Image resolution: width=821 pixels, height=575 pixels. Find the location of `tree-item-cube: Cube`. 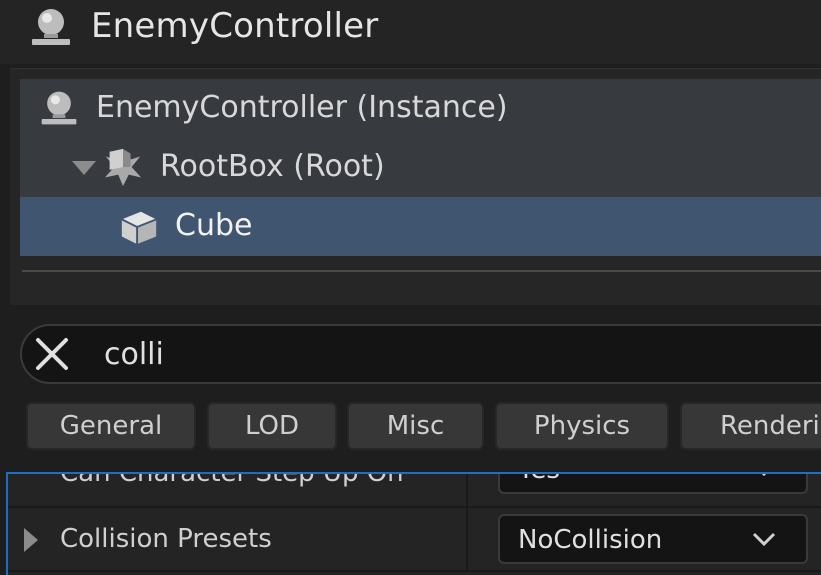

tree-item-cube: Cube is located at coordinates (420, 226).